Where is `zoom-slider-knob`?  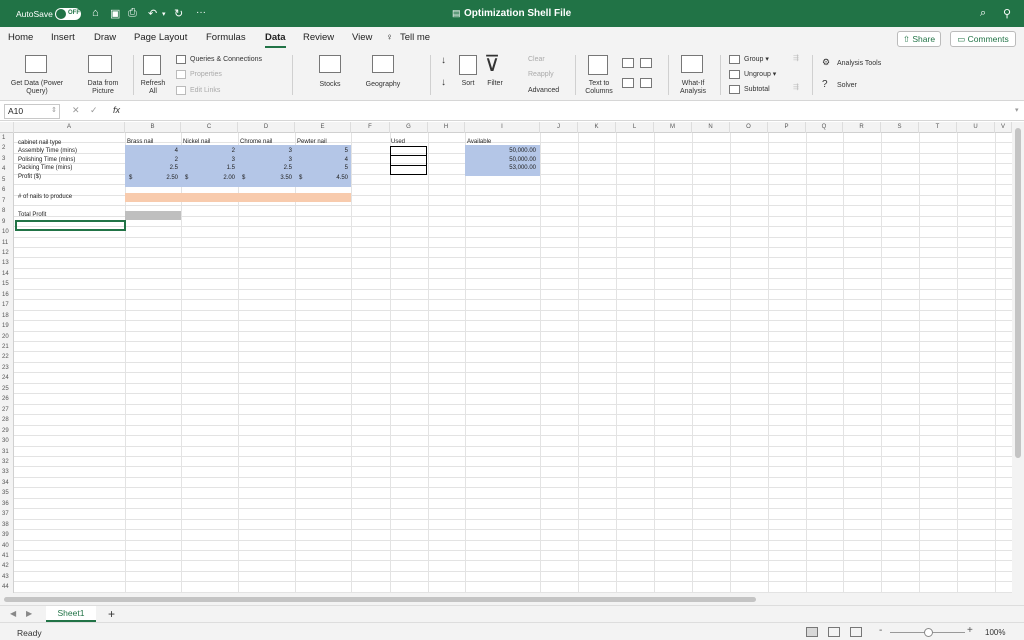
zoom-slider-knob is located at coordinates (928, 632).